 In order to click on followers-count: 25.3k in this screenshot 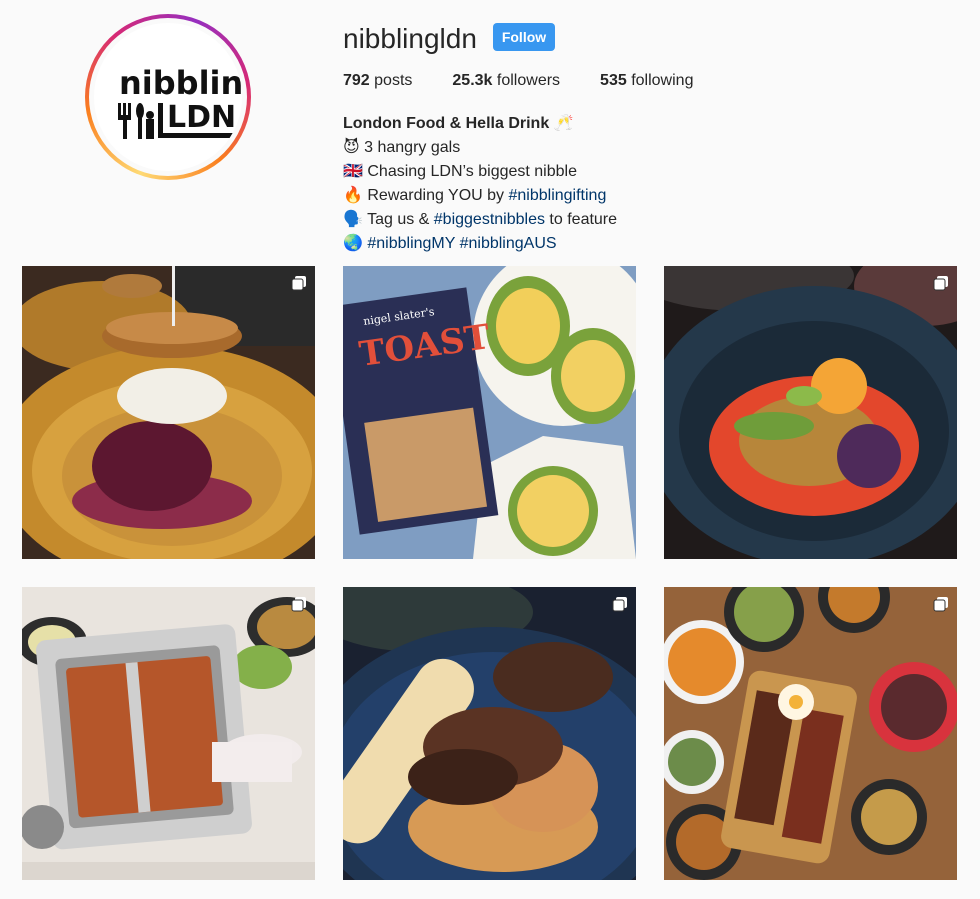, I will do `click(472, 80)`.